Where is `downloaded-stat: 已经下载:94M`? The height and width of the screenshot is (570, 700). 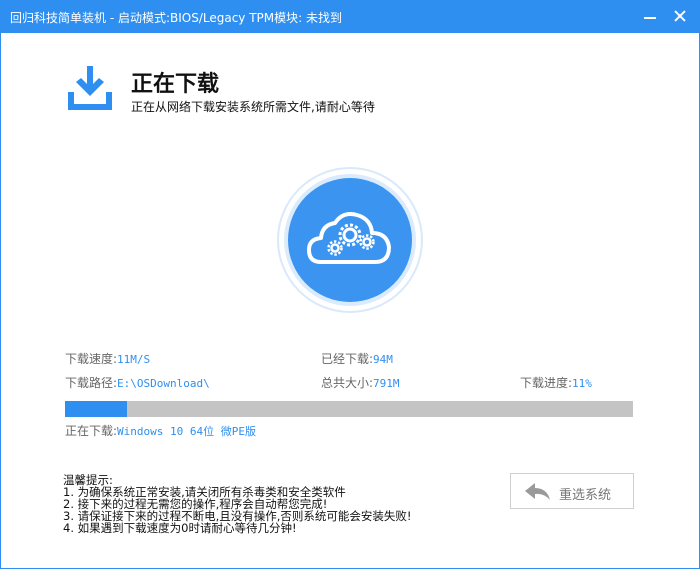
downloaded-stat: 已经下载:94M is located at coordinates (357, 358).